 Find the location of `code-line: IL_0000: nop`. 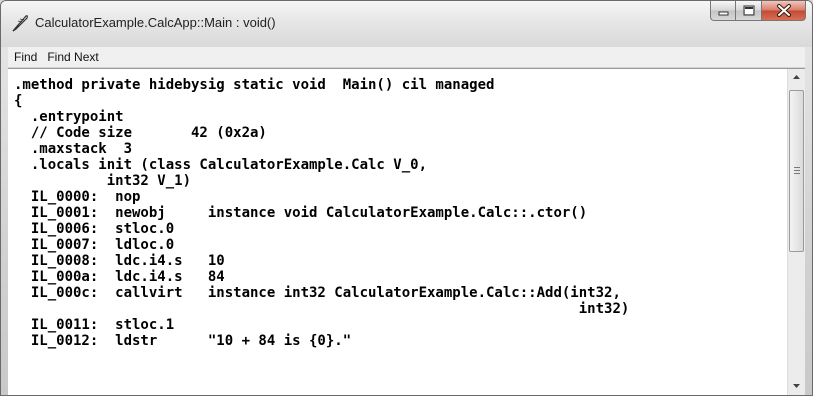

code-line: IL_0000: nop is located at coordinates (77, 197).